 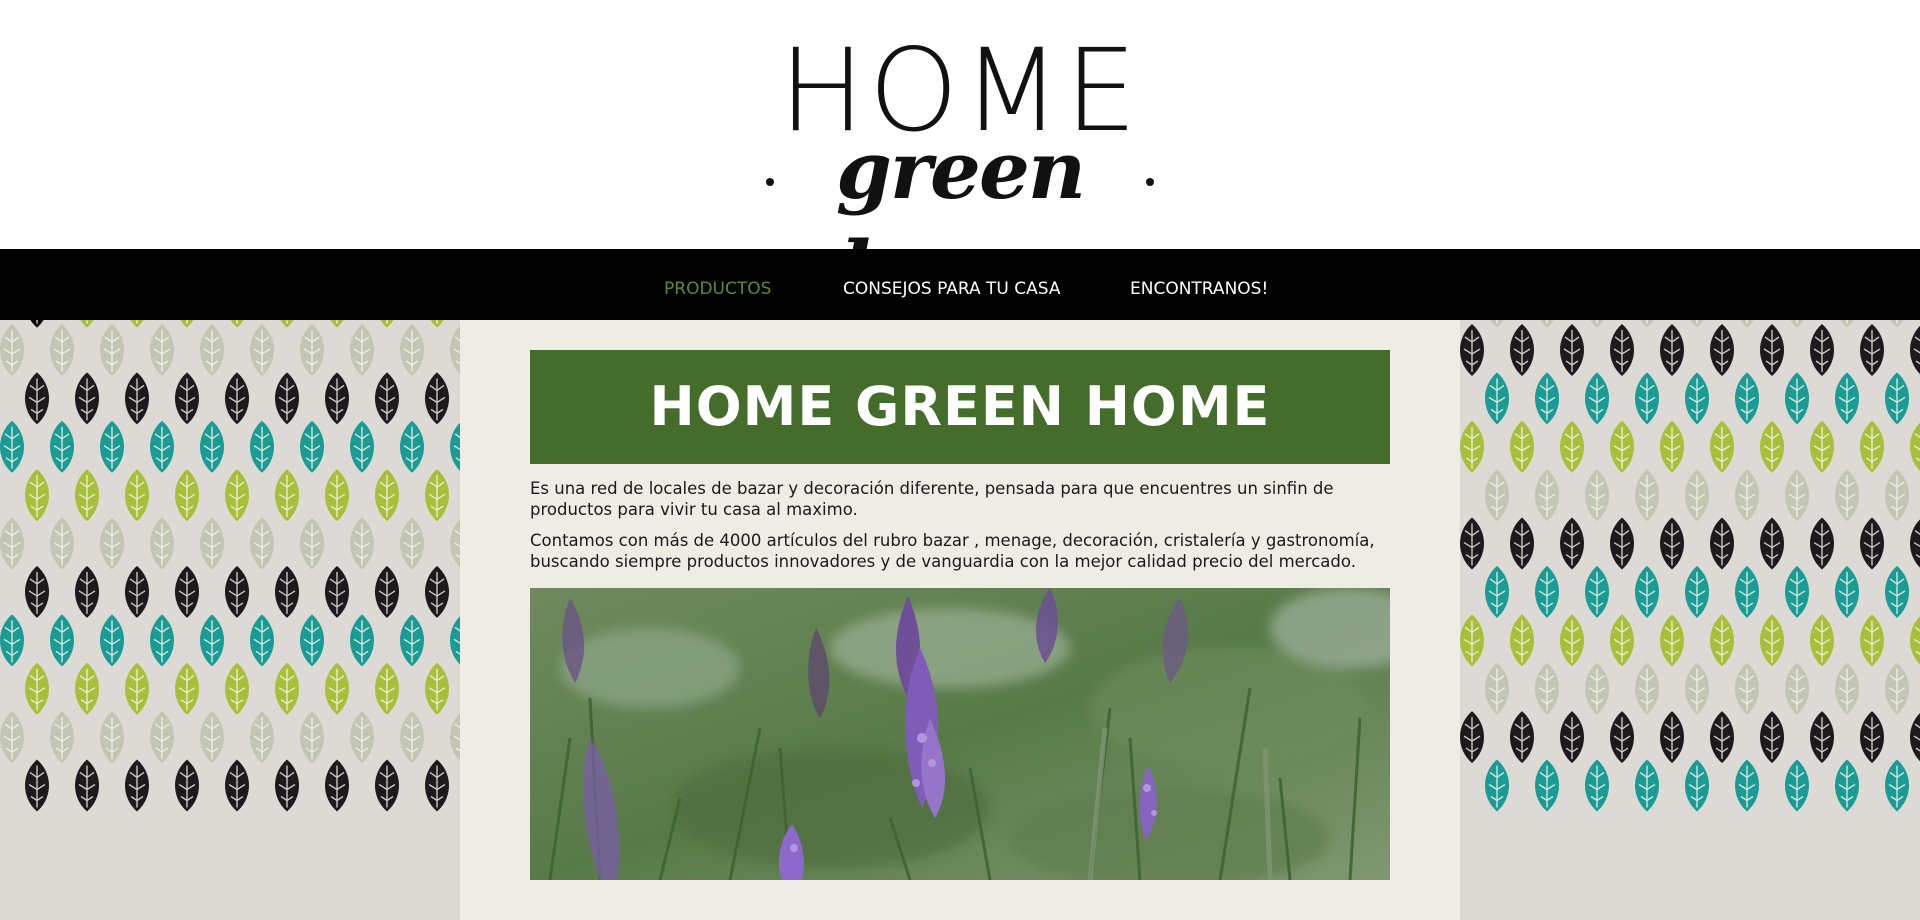 I want to click on nav-item-consejos: CONSEJOS PARA TU CASA, so click(x=952, y=284).